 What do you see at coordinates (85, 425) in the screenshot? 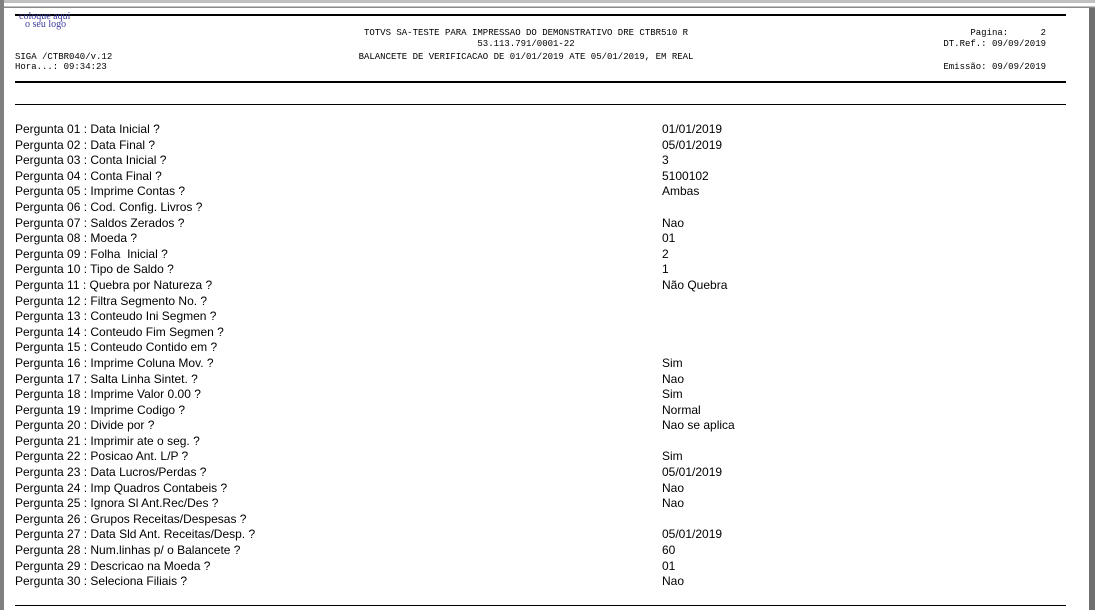
I see `parameter-question: Pergunta 20 : Divide por ?` at bounding box center [85, 425].